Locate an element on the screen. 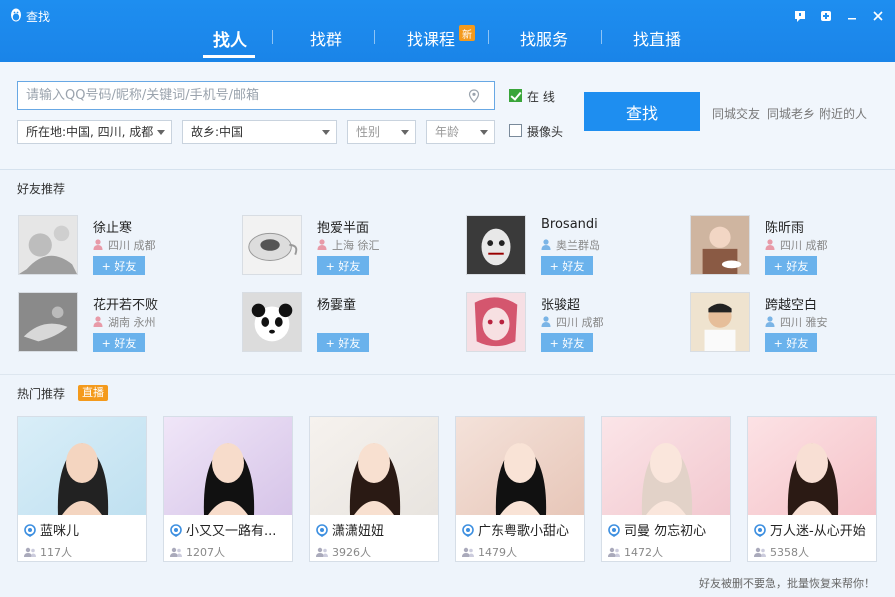 The width and height of the screenshot is (895, 597). local-dating-link: 同城交友 is located at coordinates (736, 113).